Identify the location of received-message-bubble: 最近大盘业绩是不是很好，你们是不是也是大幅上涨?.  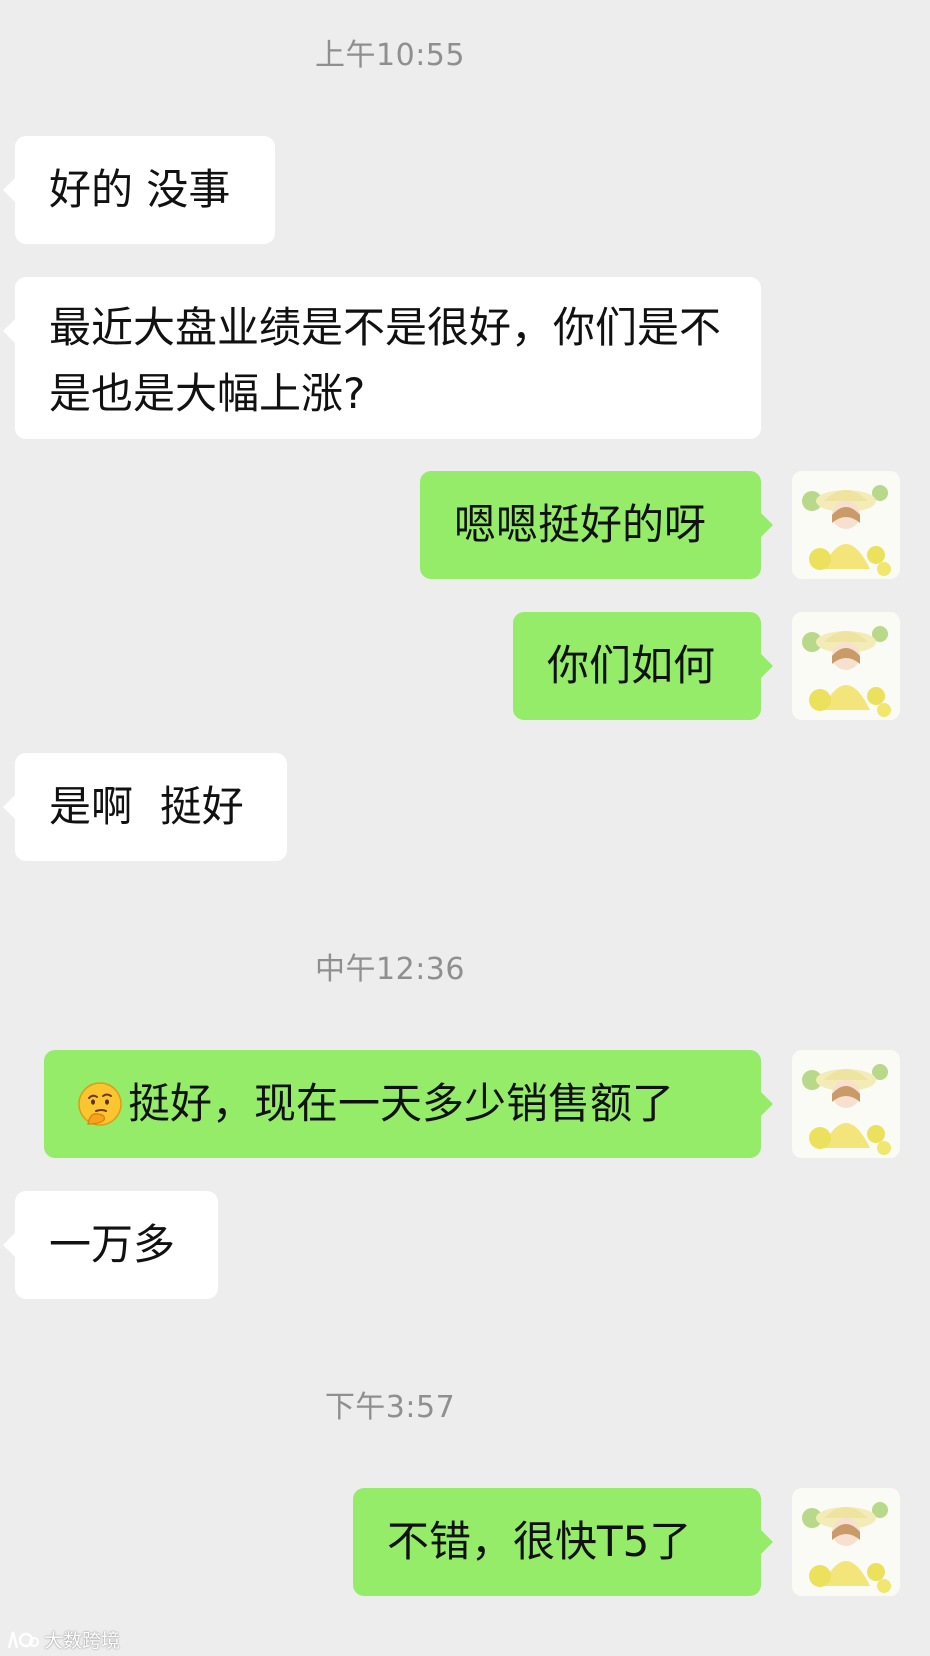
(382, 358).